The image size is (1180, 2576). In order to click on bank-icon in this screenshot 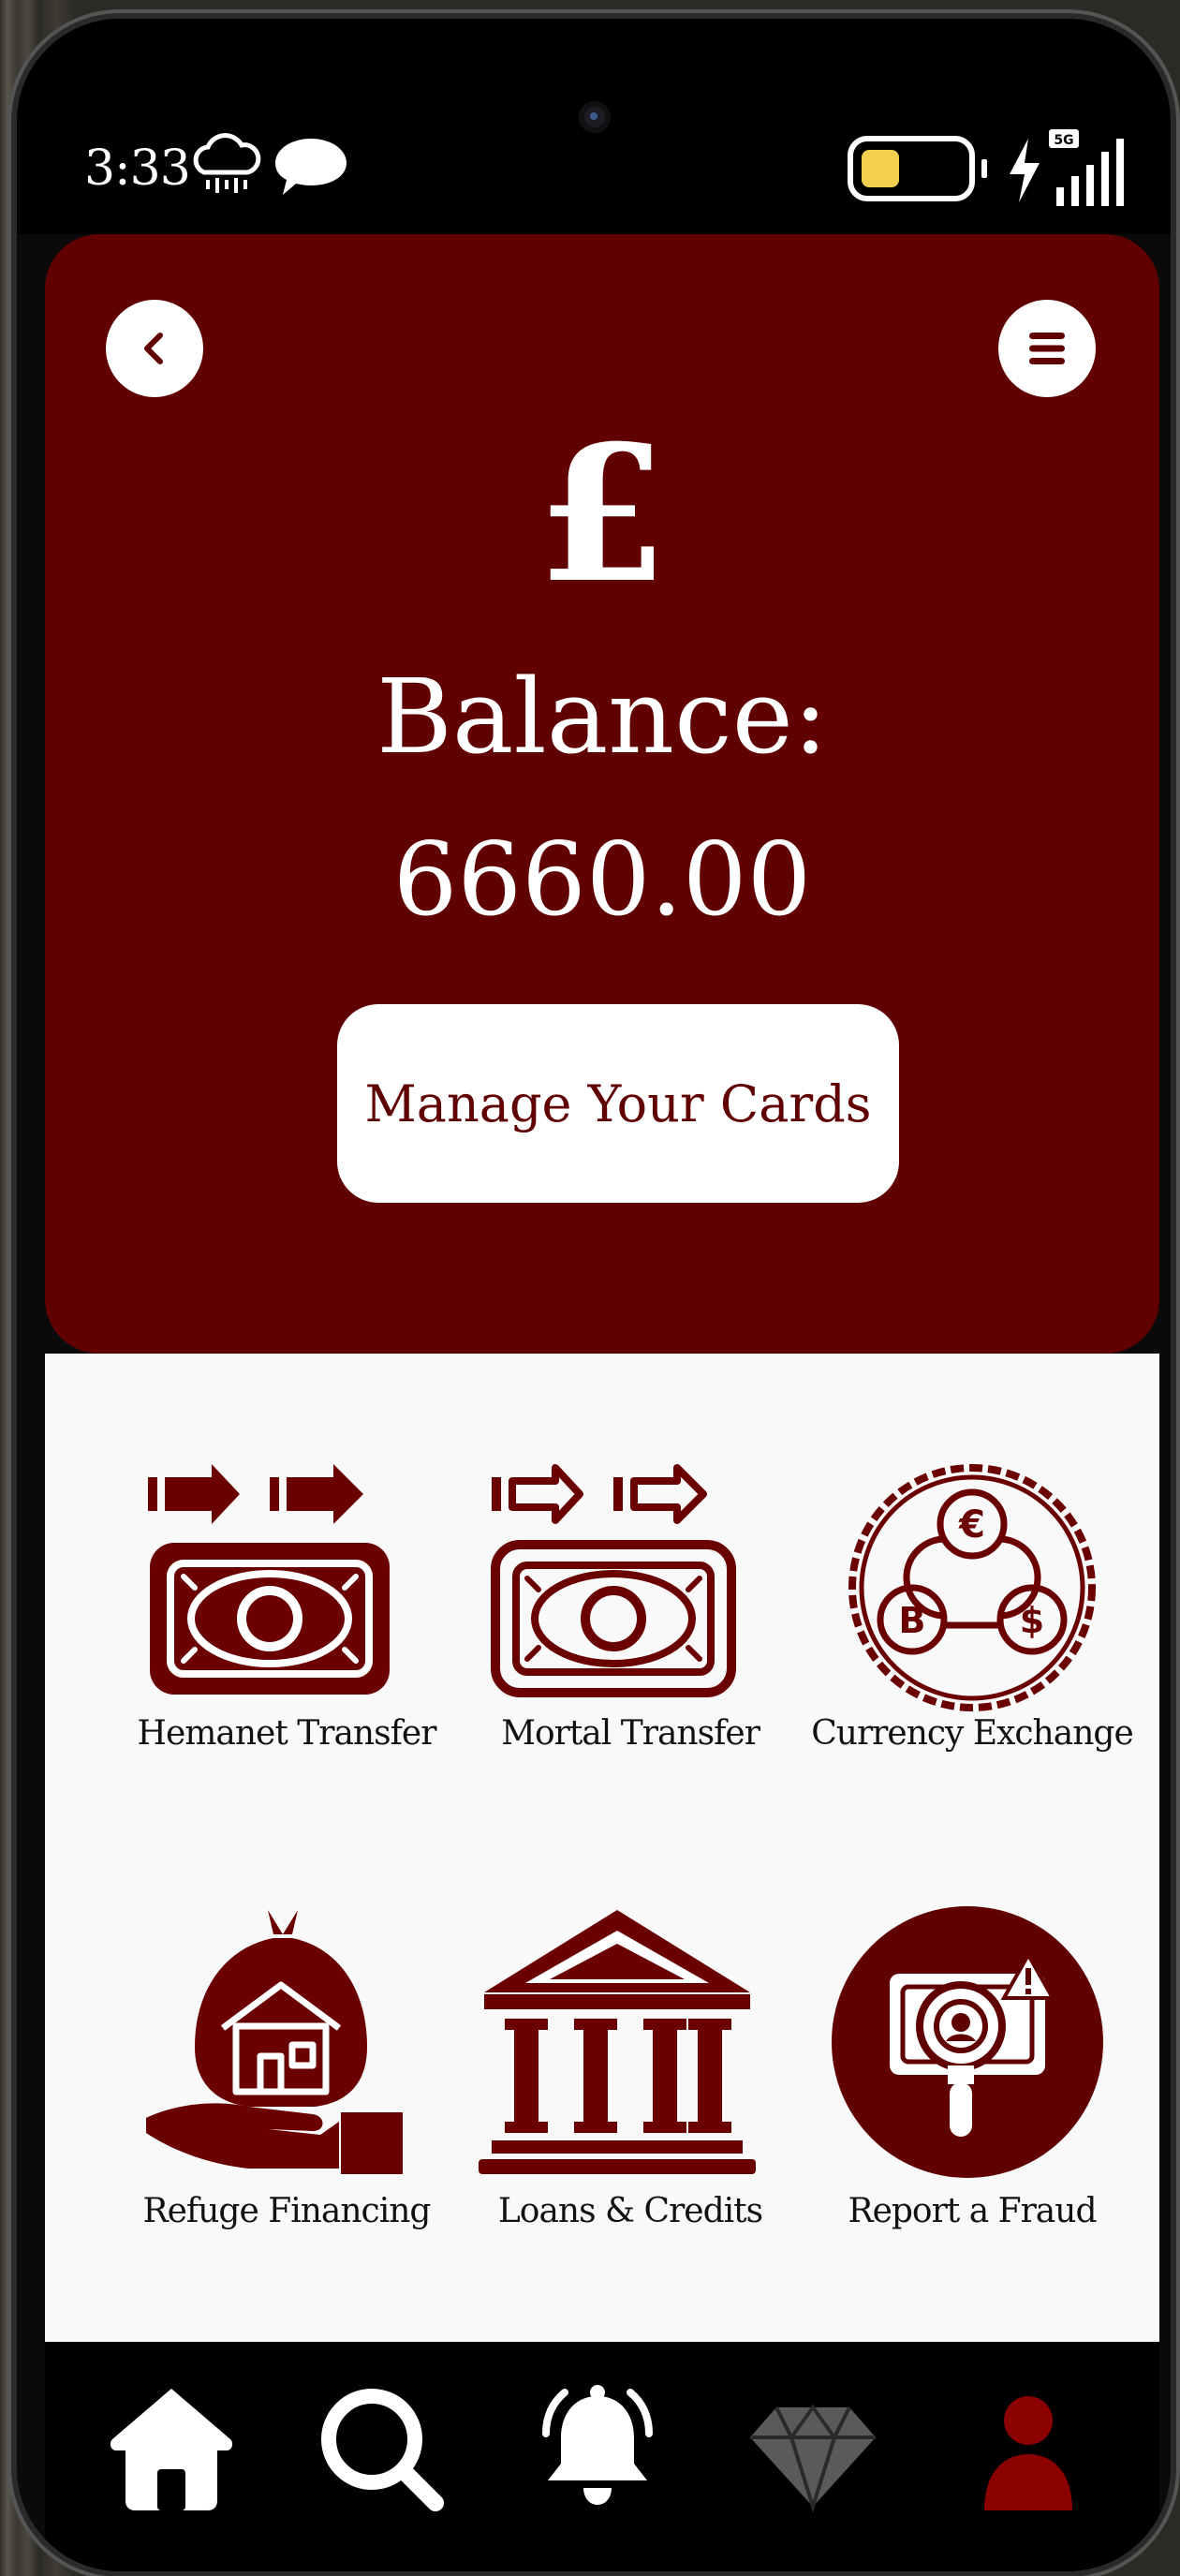, I will do `click(617, 2042)`.